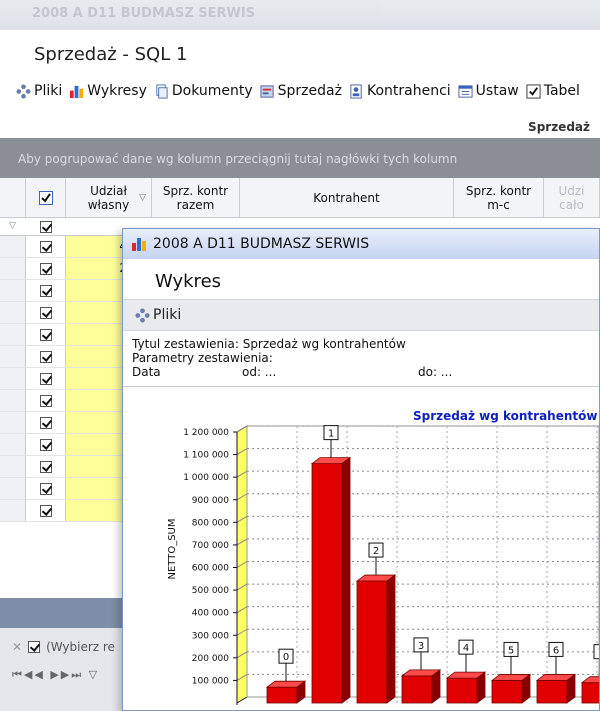  What do you see at coordinates (158, 315) in the screenshot?
I see `chart-files-button: Pliki` at bounding box center [158, 315].